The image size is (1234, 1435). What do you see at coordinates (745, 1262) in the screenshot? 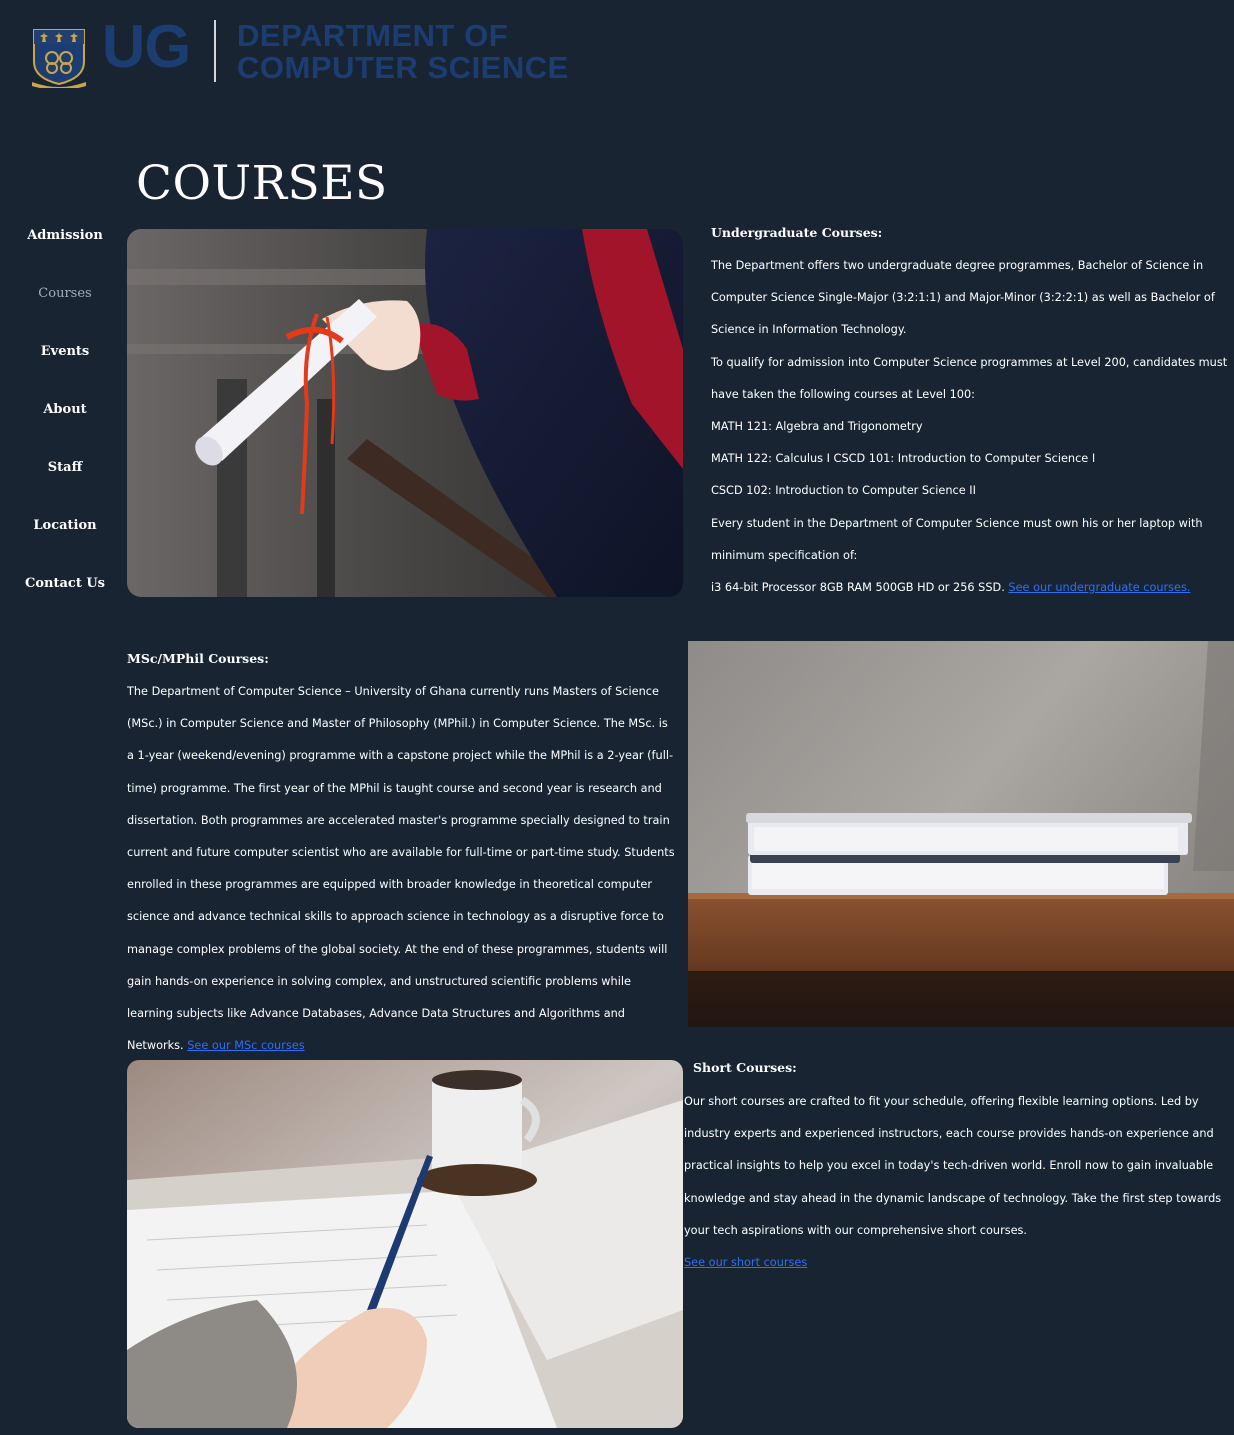
I see `short-courses-link: See our short courses` at bounding box center [745, 1262].